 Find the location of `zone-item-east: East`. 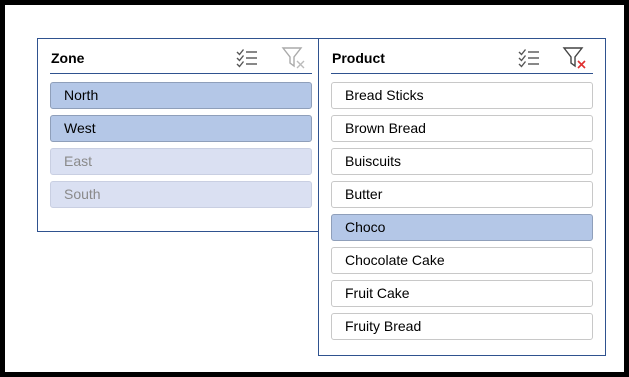

zone-item-east: East is located at coordinates (181, 161).